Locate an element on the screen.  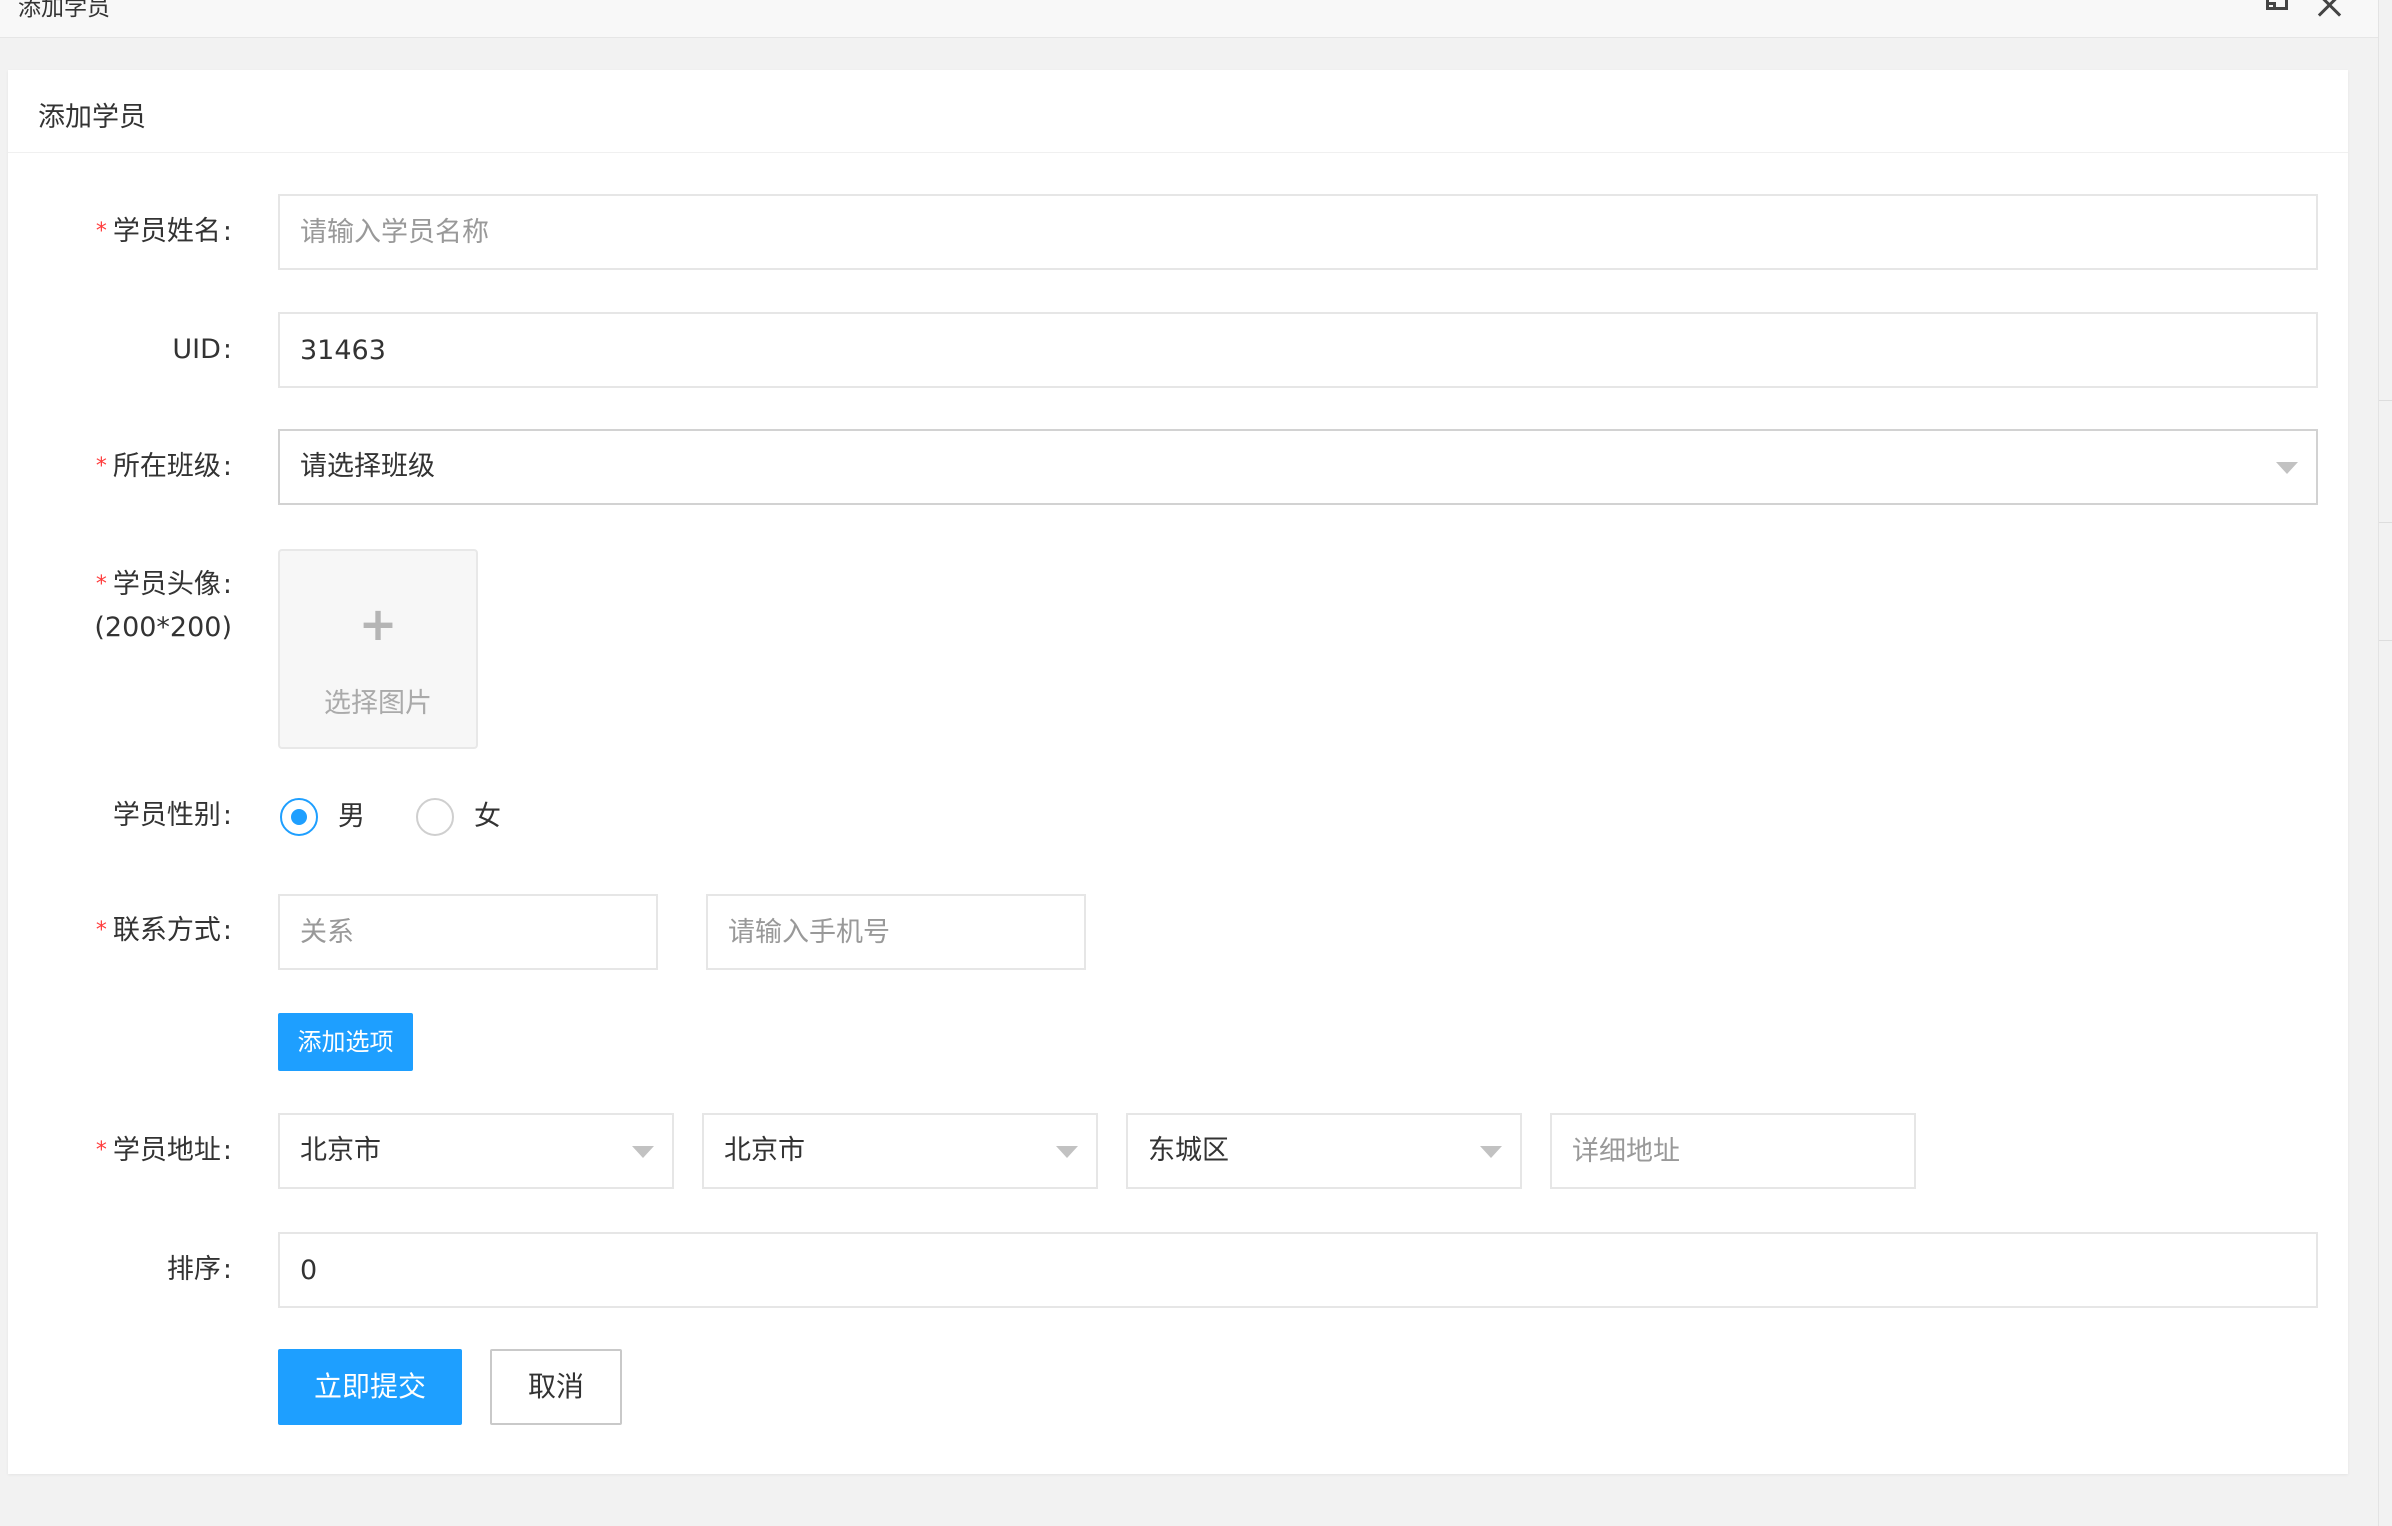
window-title: 添加学员 is located at coordinates (64, 10).